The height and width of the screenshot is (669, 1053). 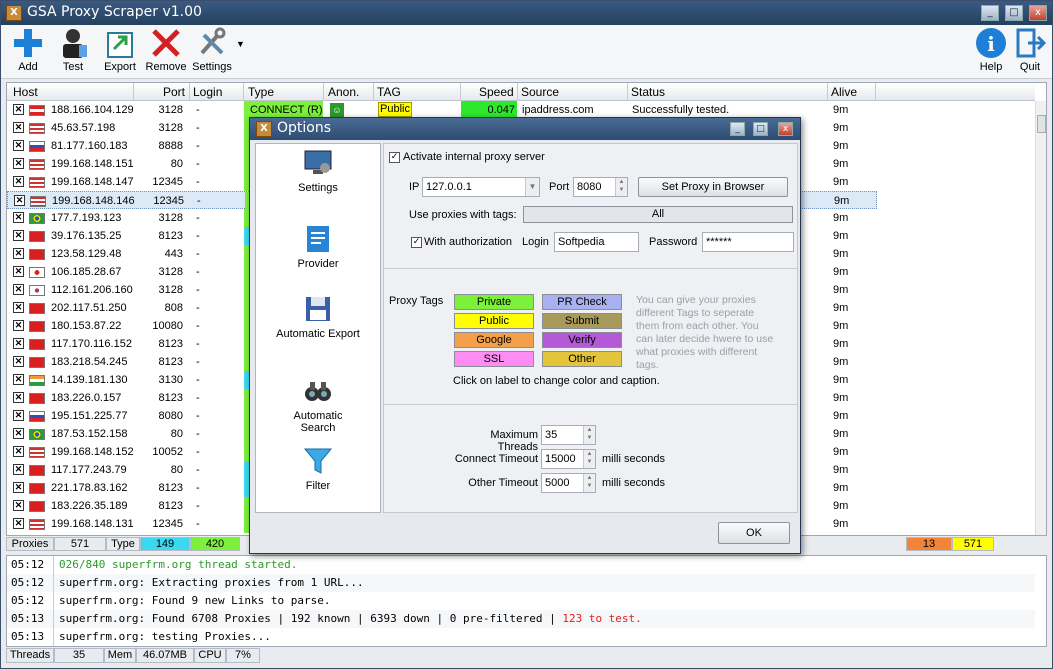 I want to click on login-input: Softpedia, so click(x=596, y=242).